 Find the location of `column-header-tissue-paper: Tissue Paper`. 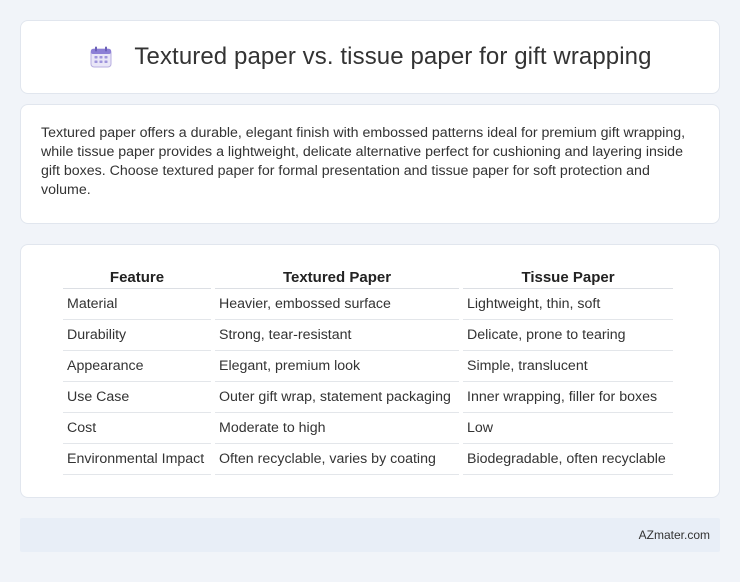

column-header-tissue-paper: Tissue Paper is located at coordinates (568, 276).